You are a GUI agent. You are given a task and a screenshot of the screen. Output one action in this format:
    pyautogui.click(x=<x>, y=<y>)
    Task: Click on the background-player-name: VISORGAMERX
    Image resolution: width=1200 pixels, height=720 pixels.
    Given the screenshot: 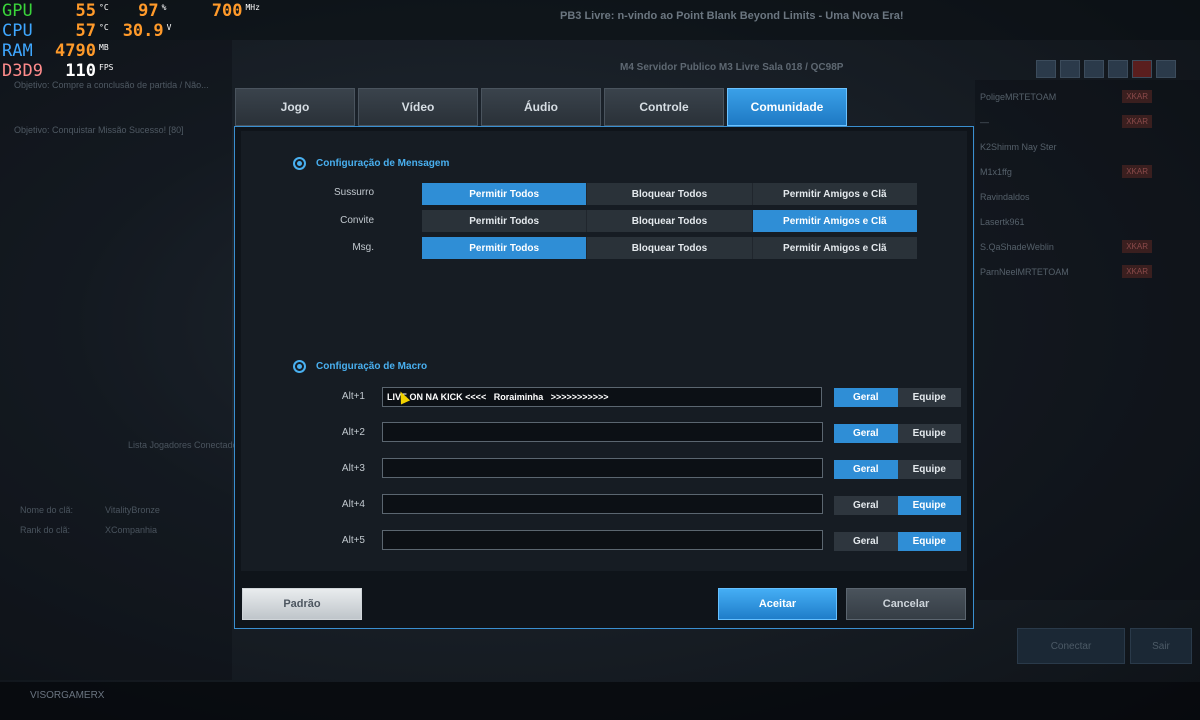 What is the action you would take?
    pyautogui.click(x=67, y=695)
    